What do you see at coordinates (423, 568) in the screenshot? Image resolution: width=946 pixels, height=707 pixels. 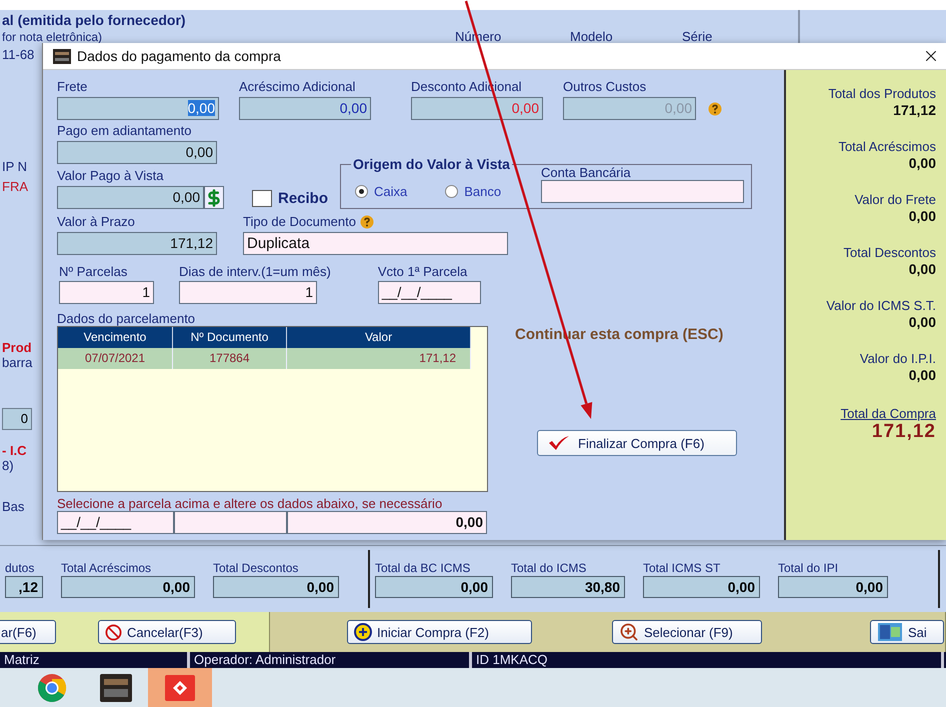 I see `total-label: Total da BC ICMS` at bounding box center [423, 568].